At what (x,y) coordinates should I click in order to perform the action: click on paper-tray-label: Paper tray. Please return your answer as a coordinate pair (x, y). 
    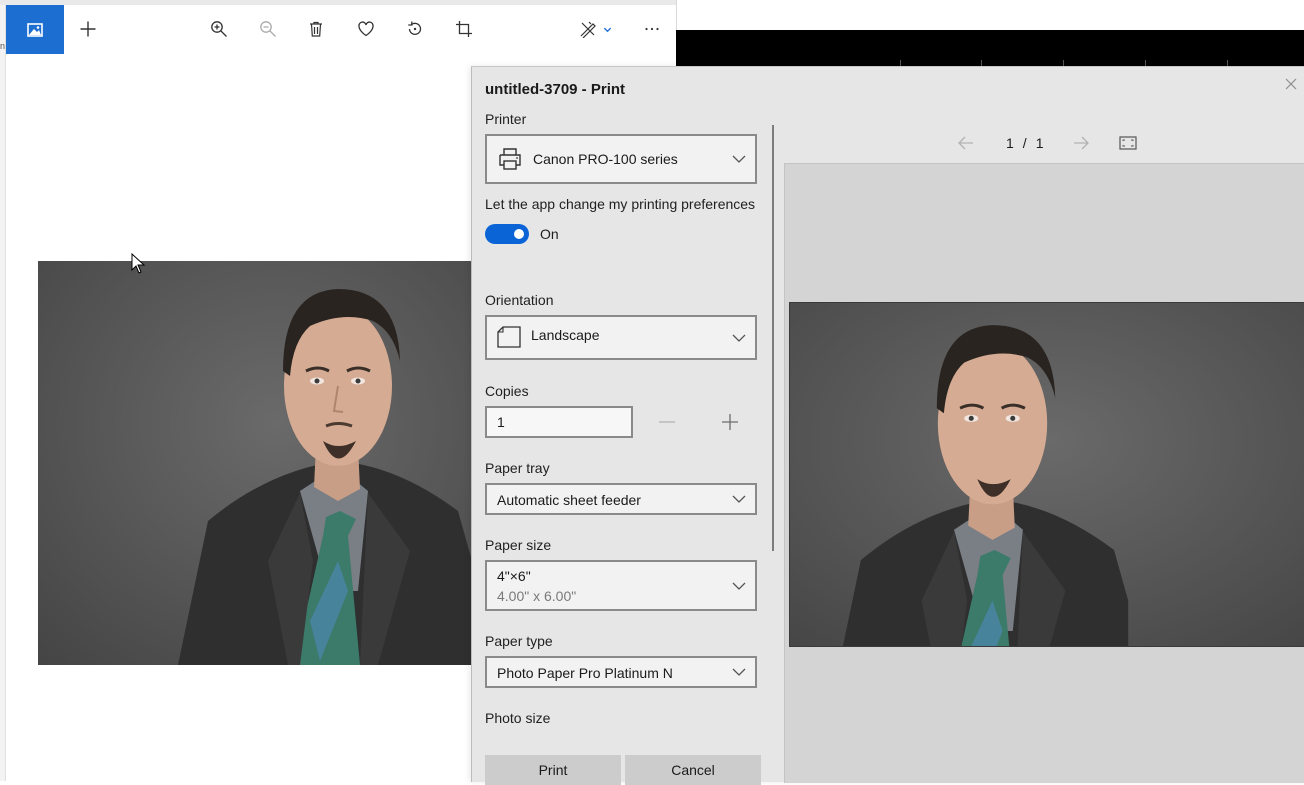
    Looking at the image, I should click on (517, 468).